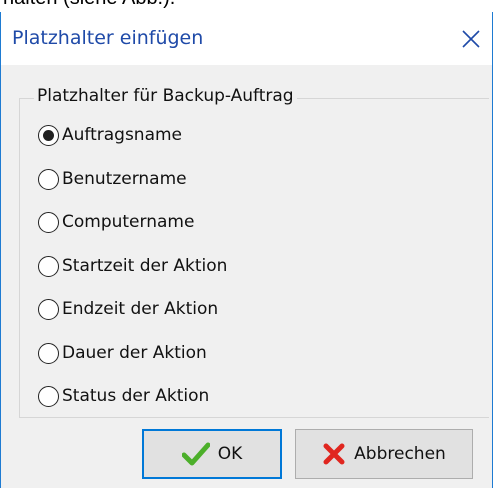  I want to click on ok-label: OK, so click(230, 454).